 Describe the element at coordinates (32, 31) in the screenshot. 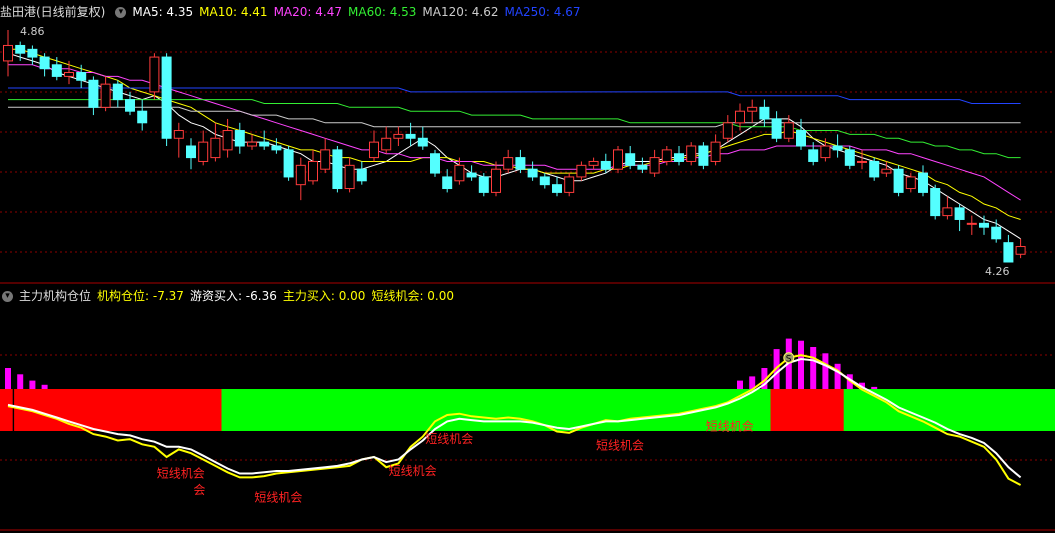

I see `price-high-label: 4.86` at that location.